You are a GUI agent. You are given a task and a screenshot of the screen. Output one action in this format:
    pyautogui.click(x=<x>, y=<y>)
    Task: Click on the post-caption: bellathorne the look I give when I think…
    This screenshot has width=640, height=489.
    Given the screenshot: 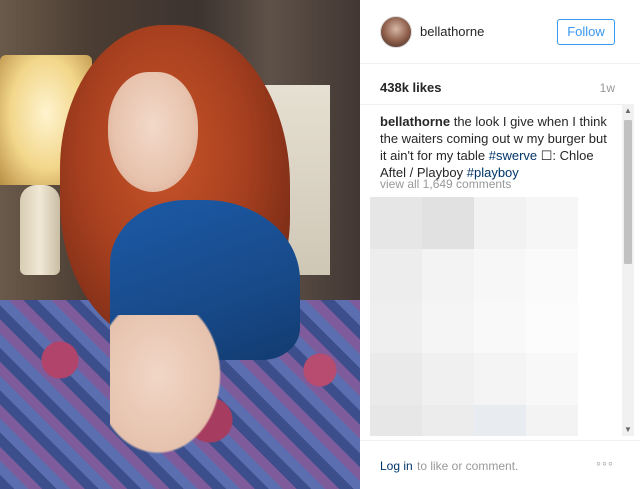 What is the action you would take?
    pyautogui.click(x=494, y=147)
    